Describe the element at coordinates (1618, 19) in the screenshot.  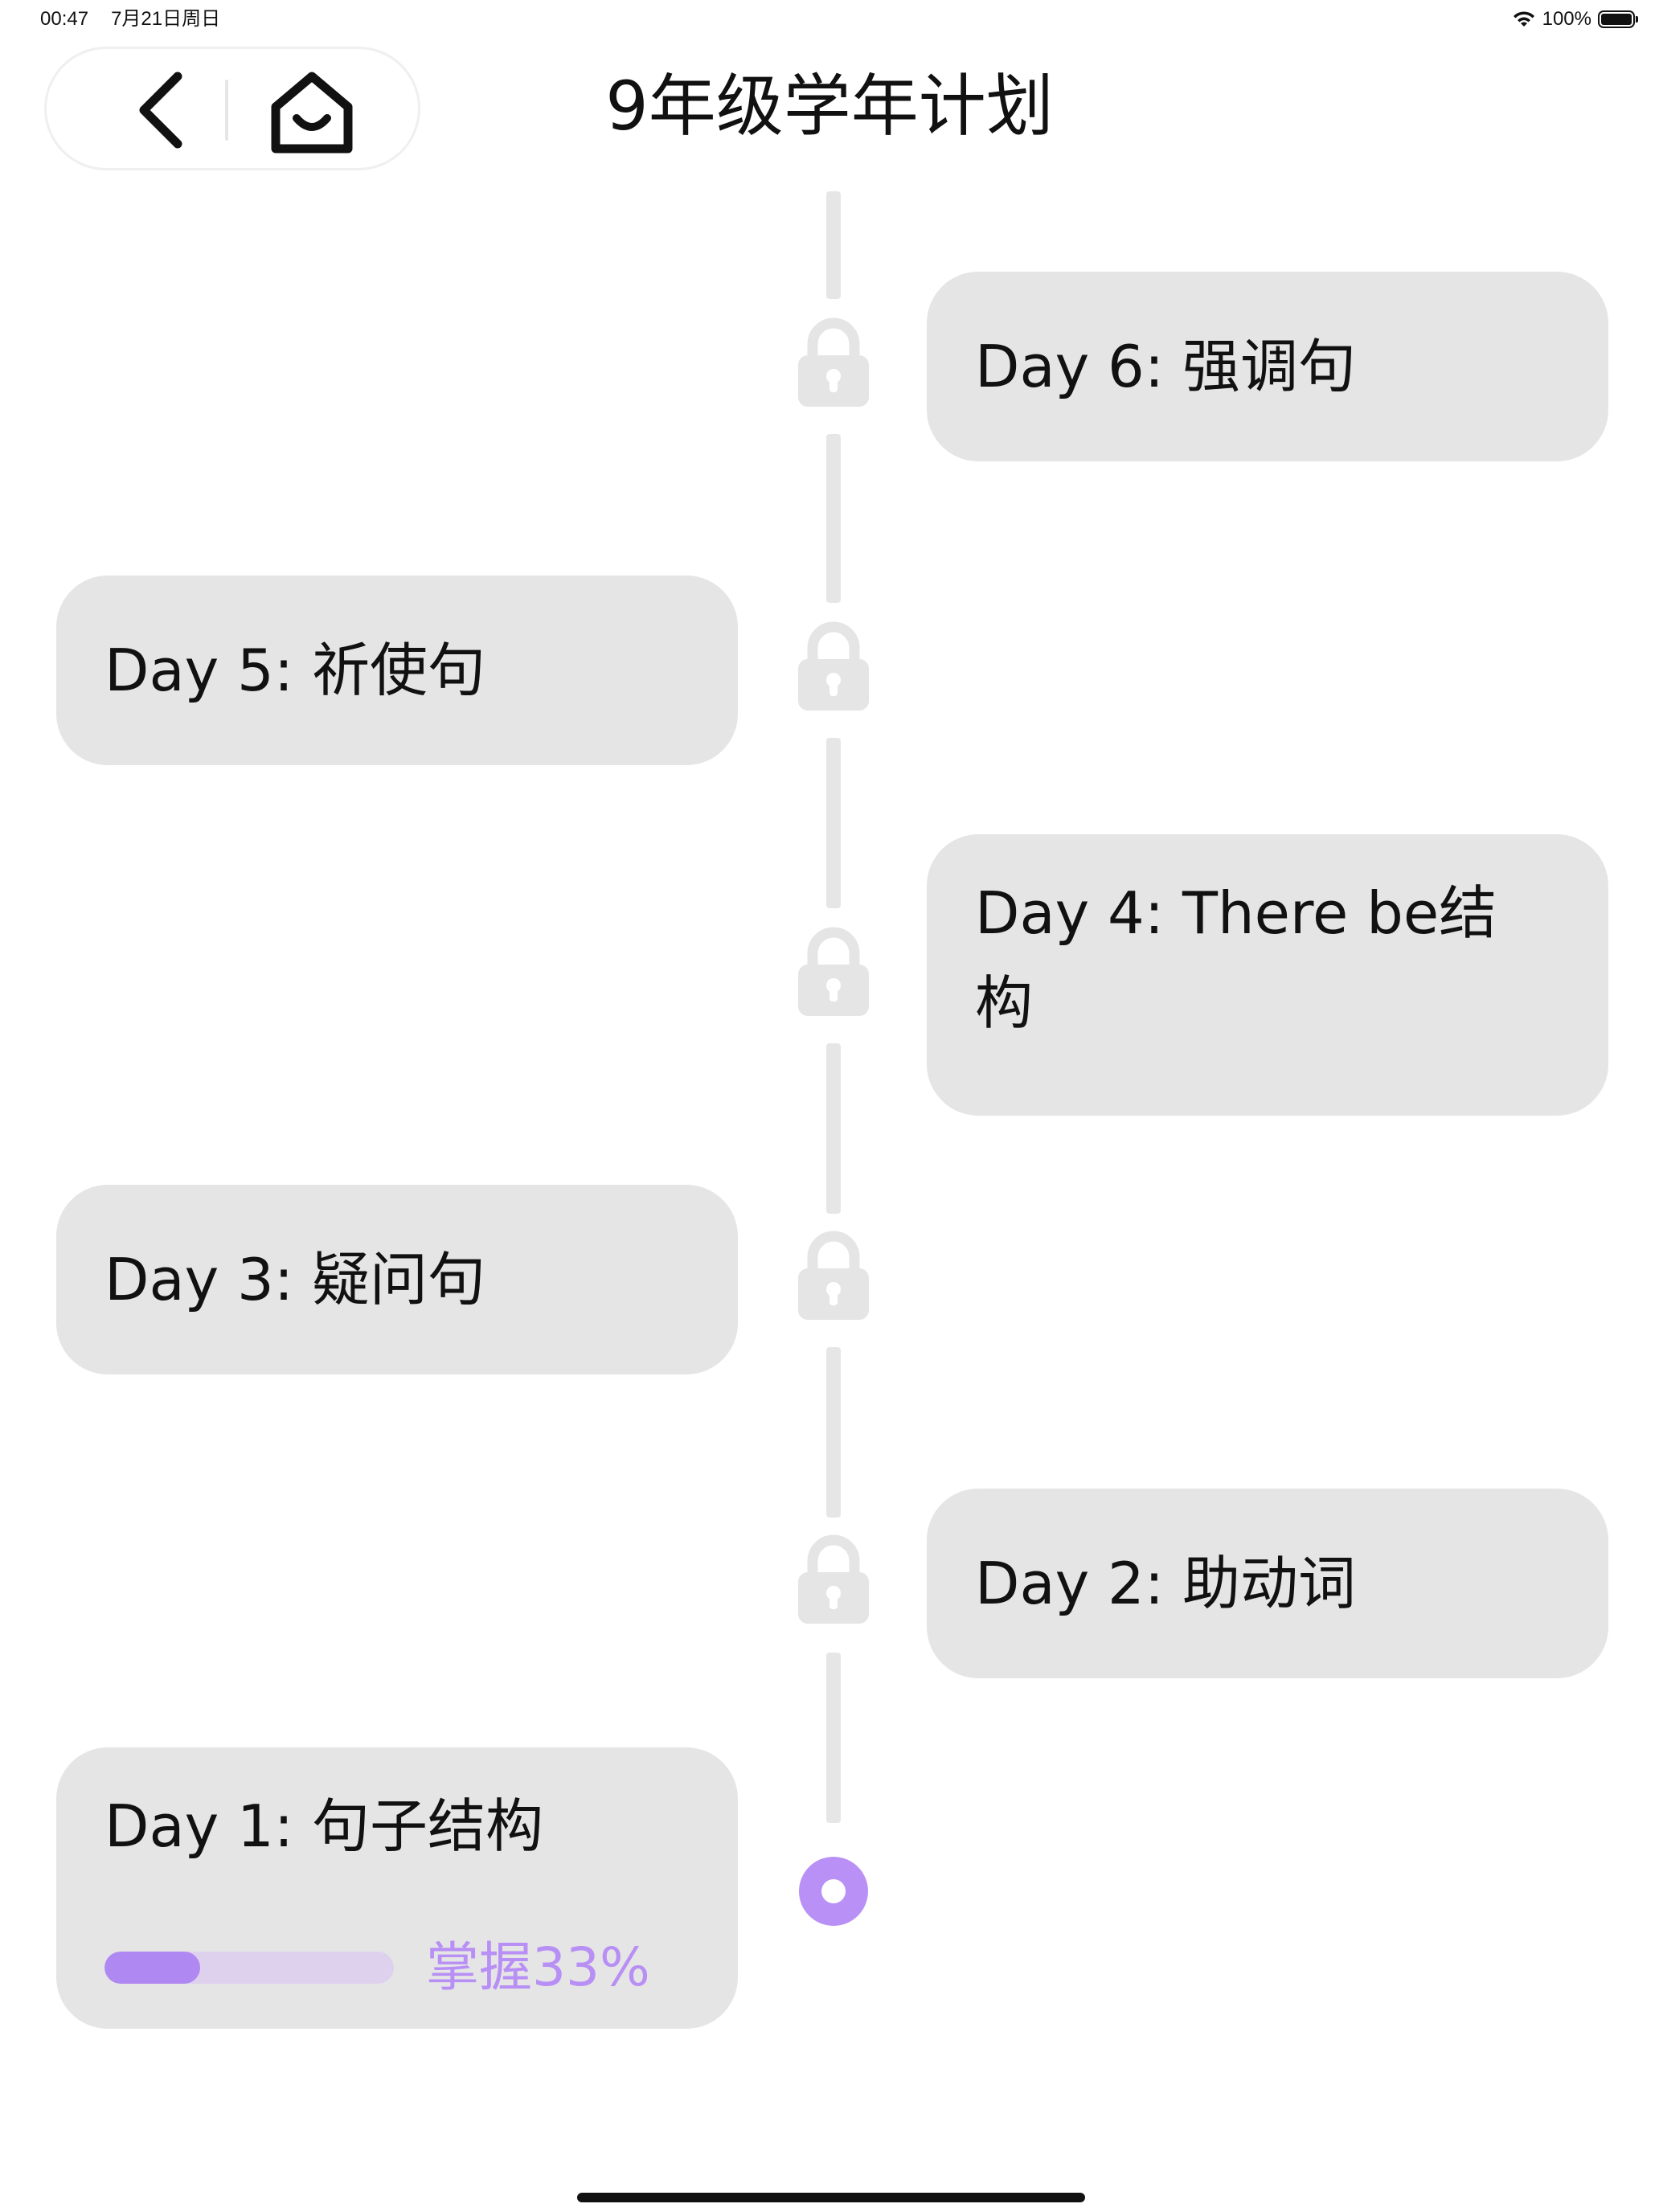
I see `battery-icon` at that location.